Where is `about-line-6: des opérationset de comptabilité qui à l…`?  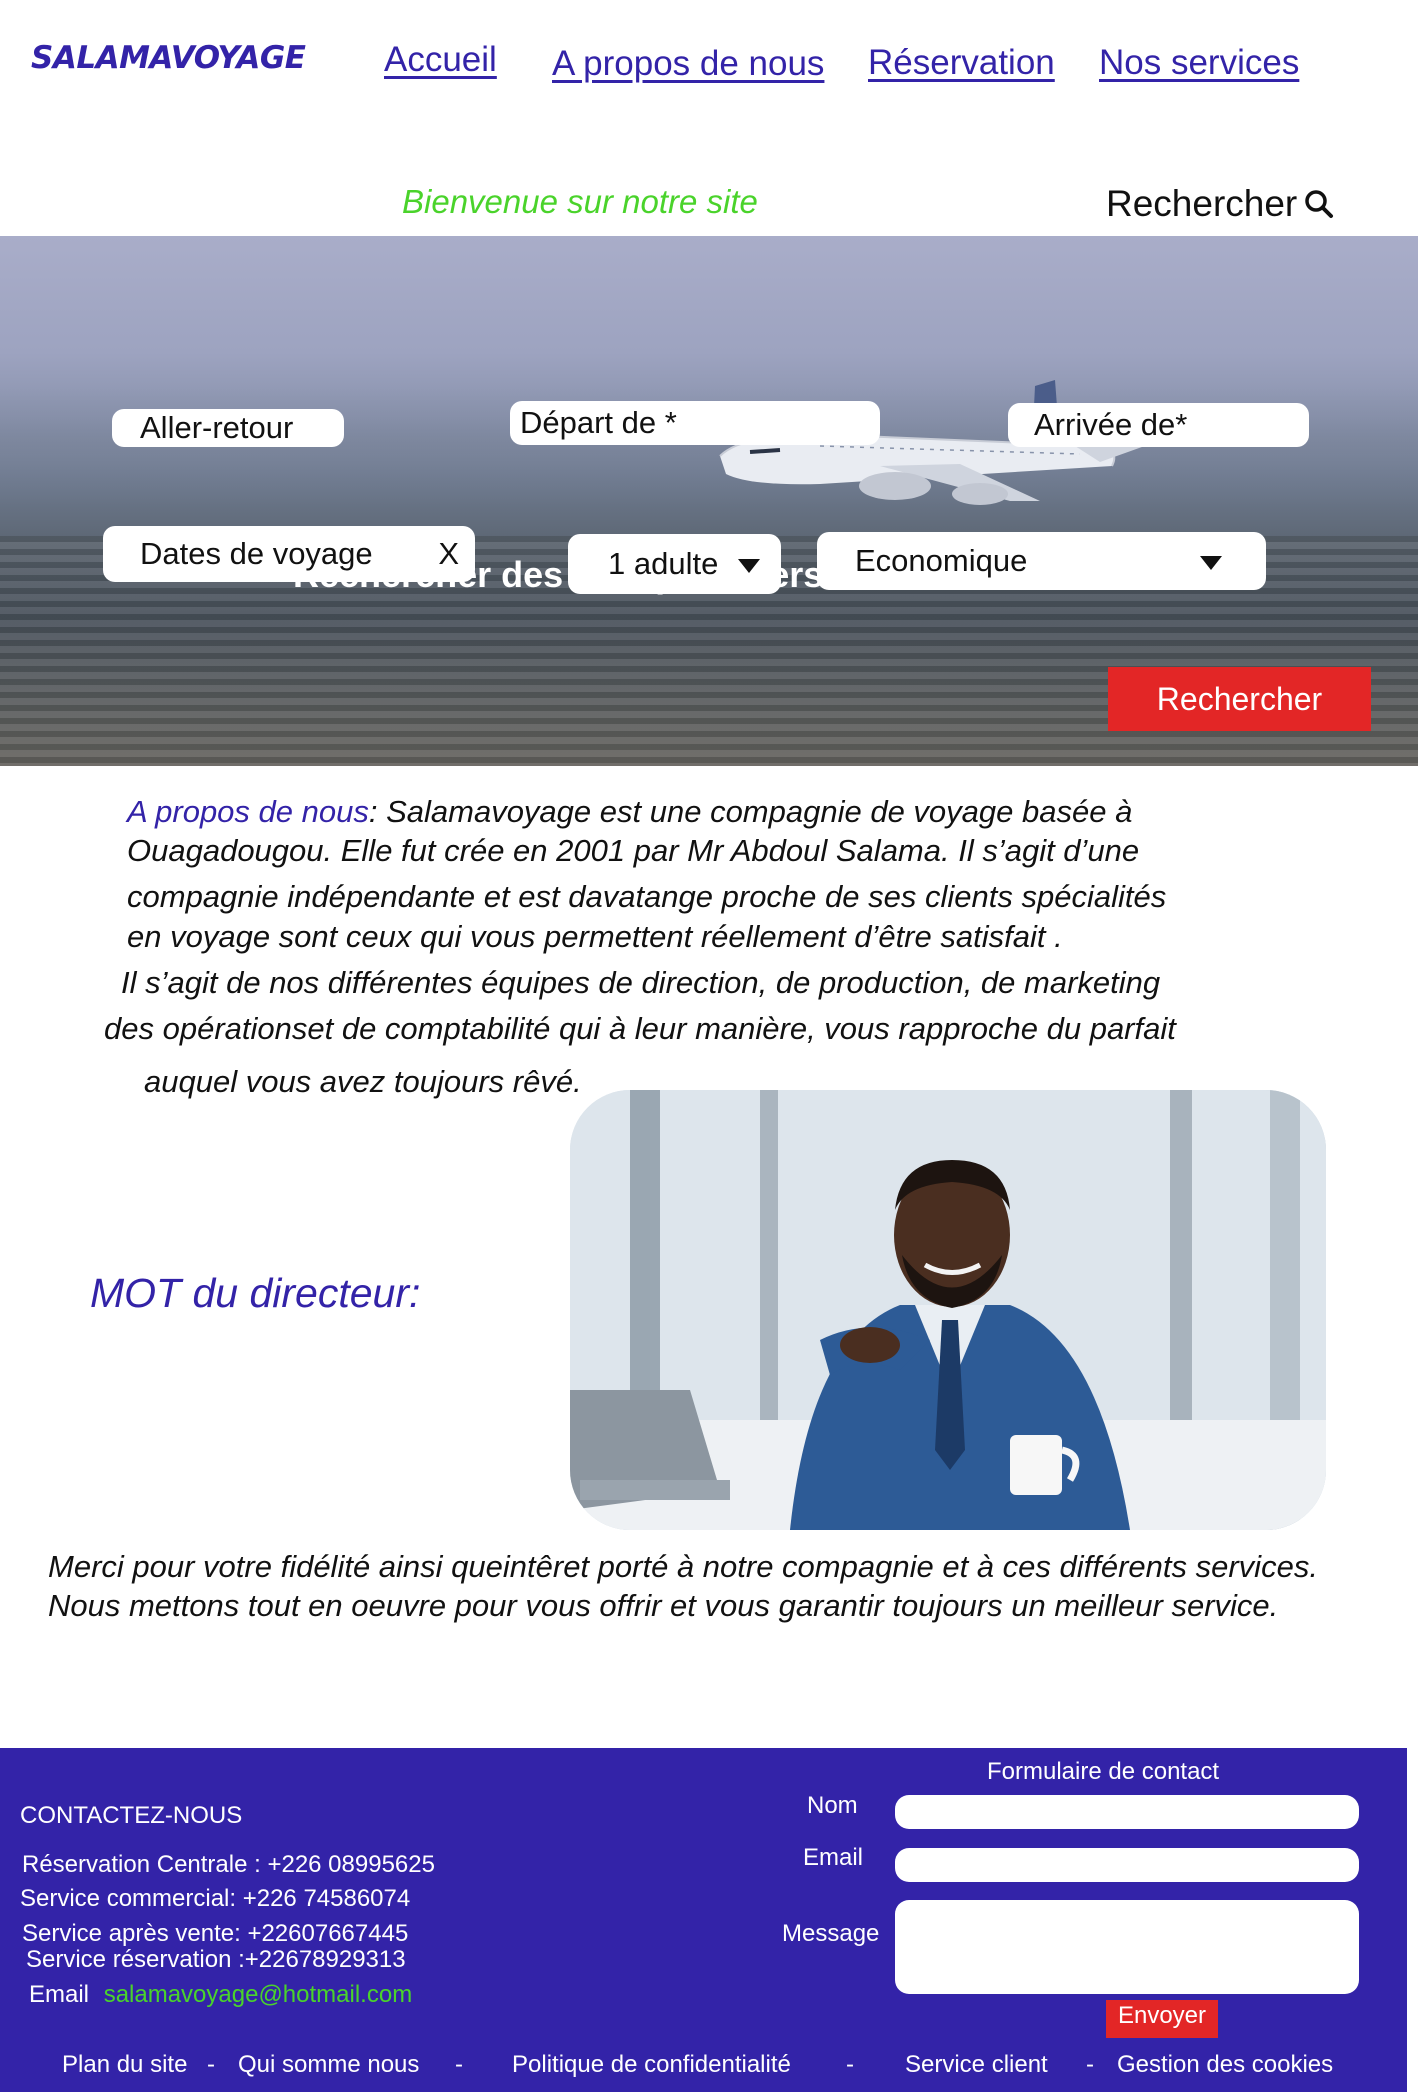 about-line-6: des opérationset de comptabilité qui à l… is located at coordinates (640, 1028).